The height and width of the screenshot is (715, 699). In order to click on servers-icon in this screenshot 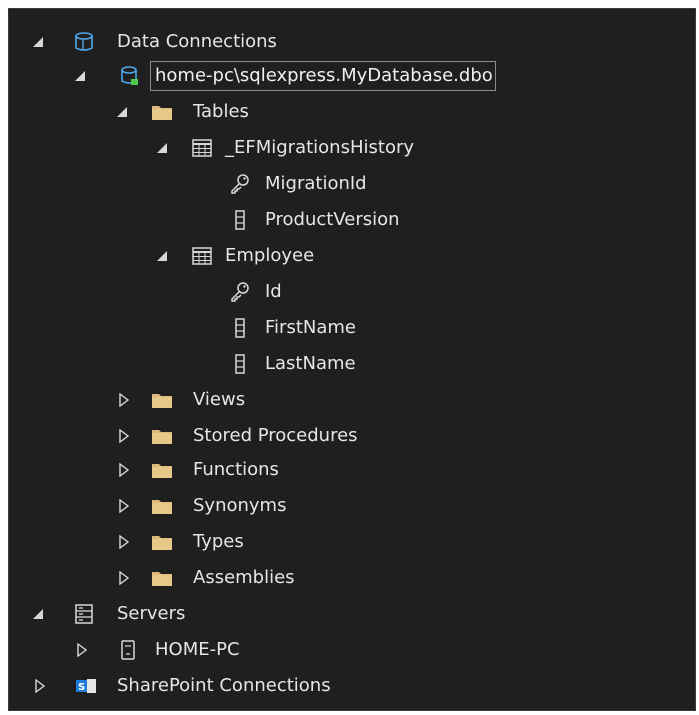, I will do `click(84, 614)`.